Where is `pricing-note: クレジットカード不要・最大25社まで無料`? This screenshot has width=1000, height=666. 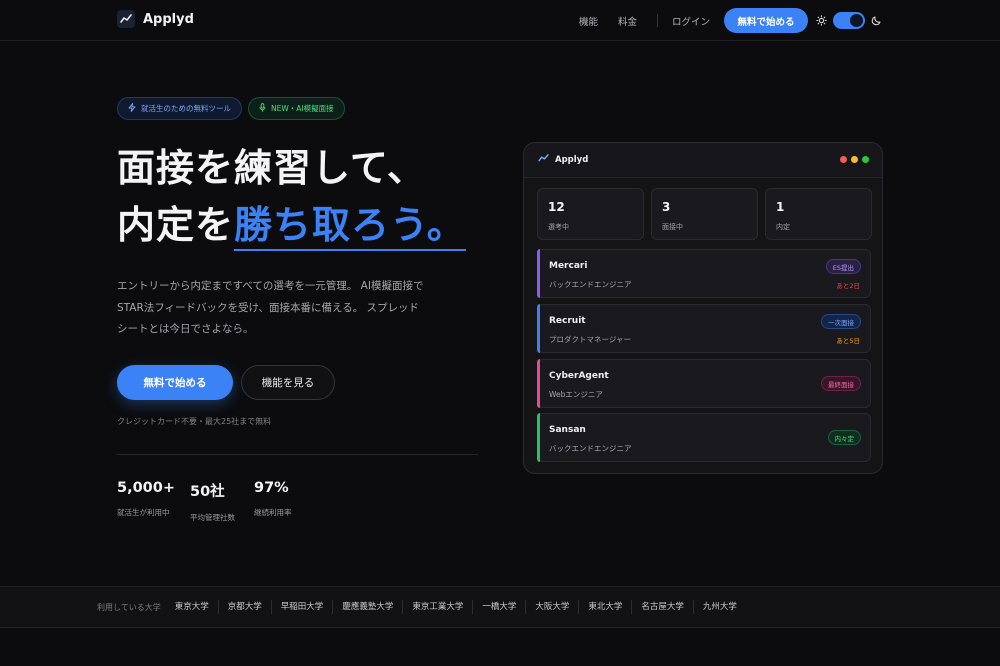 pricing-note: クレジットカード不要・最大25社まで無料 is located at coordinates (194, 421).